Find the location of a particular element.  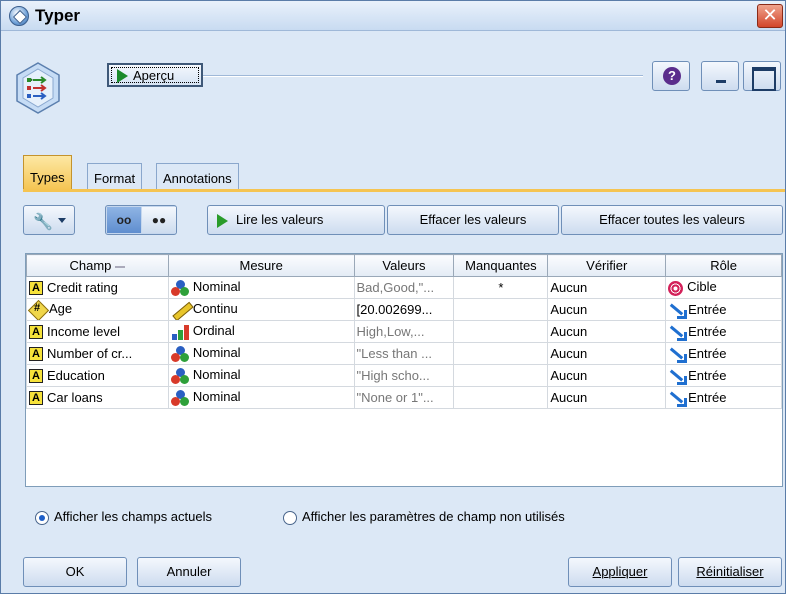

preview-button: Aperçu is located at coordinates (155, 75).